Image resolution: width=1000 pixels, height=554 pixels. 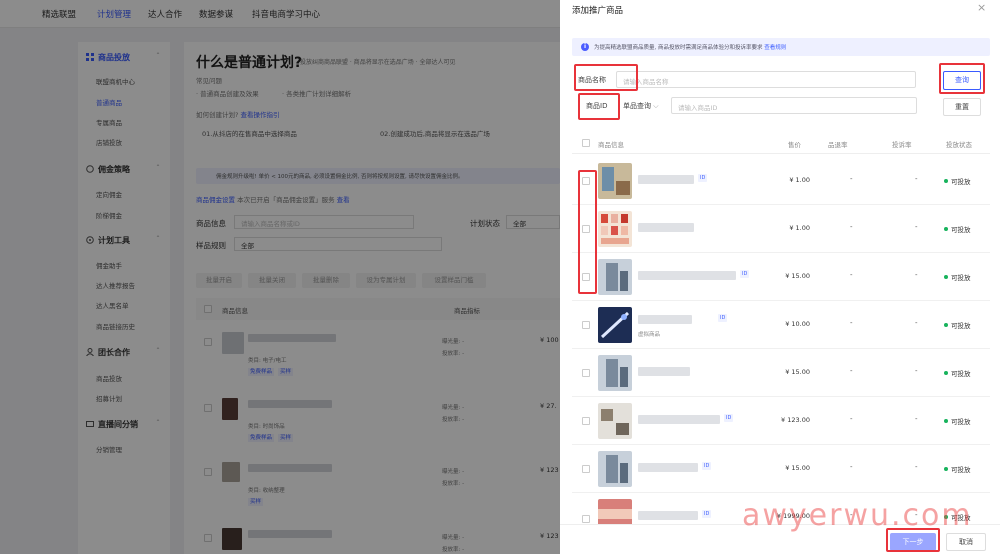 What do you see at coordinates (781, 181) in the screenshot?
I see `table-row: ID ¥ 1.00 - - 可投放` at bounding box center [781, 181].